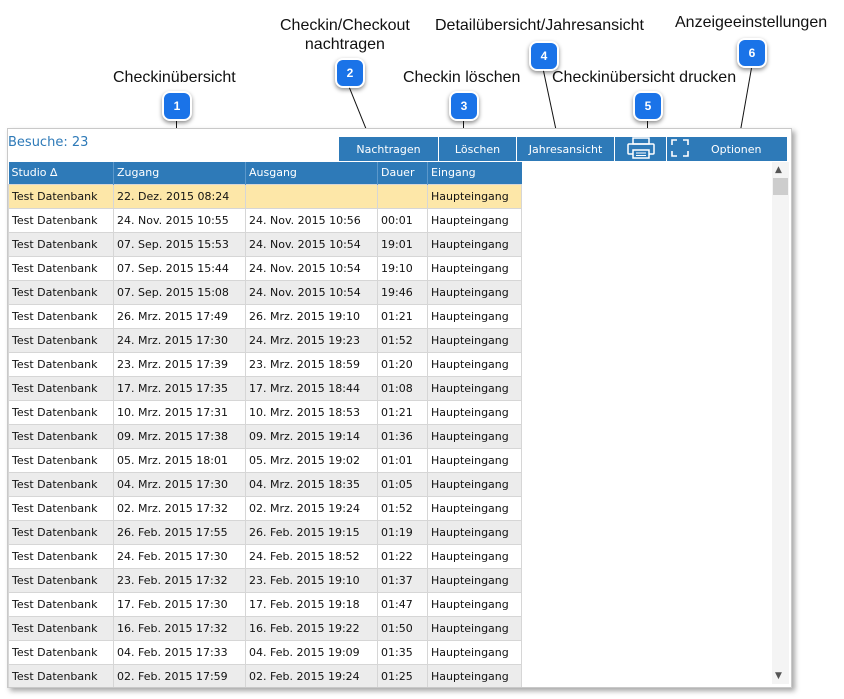 The image size is (844, 699). I want to click on callout-label-4: Detailübersicht/Jahresansicht, so click(539, 25).